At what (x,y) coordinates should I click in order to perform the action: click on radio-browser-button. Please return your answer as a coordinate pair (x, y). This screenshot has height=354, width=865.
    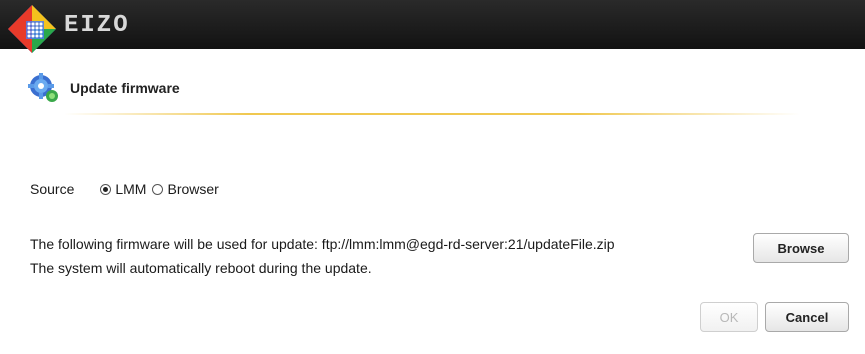
    Looking at the image, I should click on (158, 189).